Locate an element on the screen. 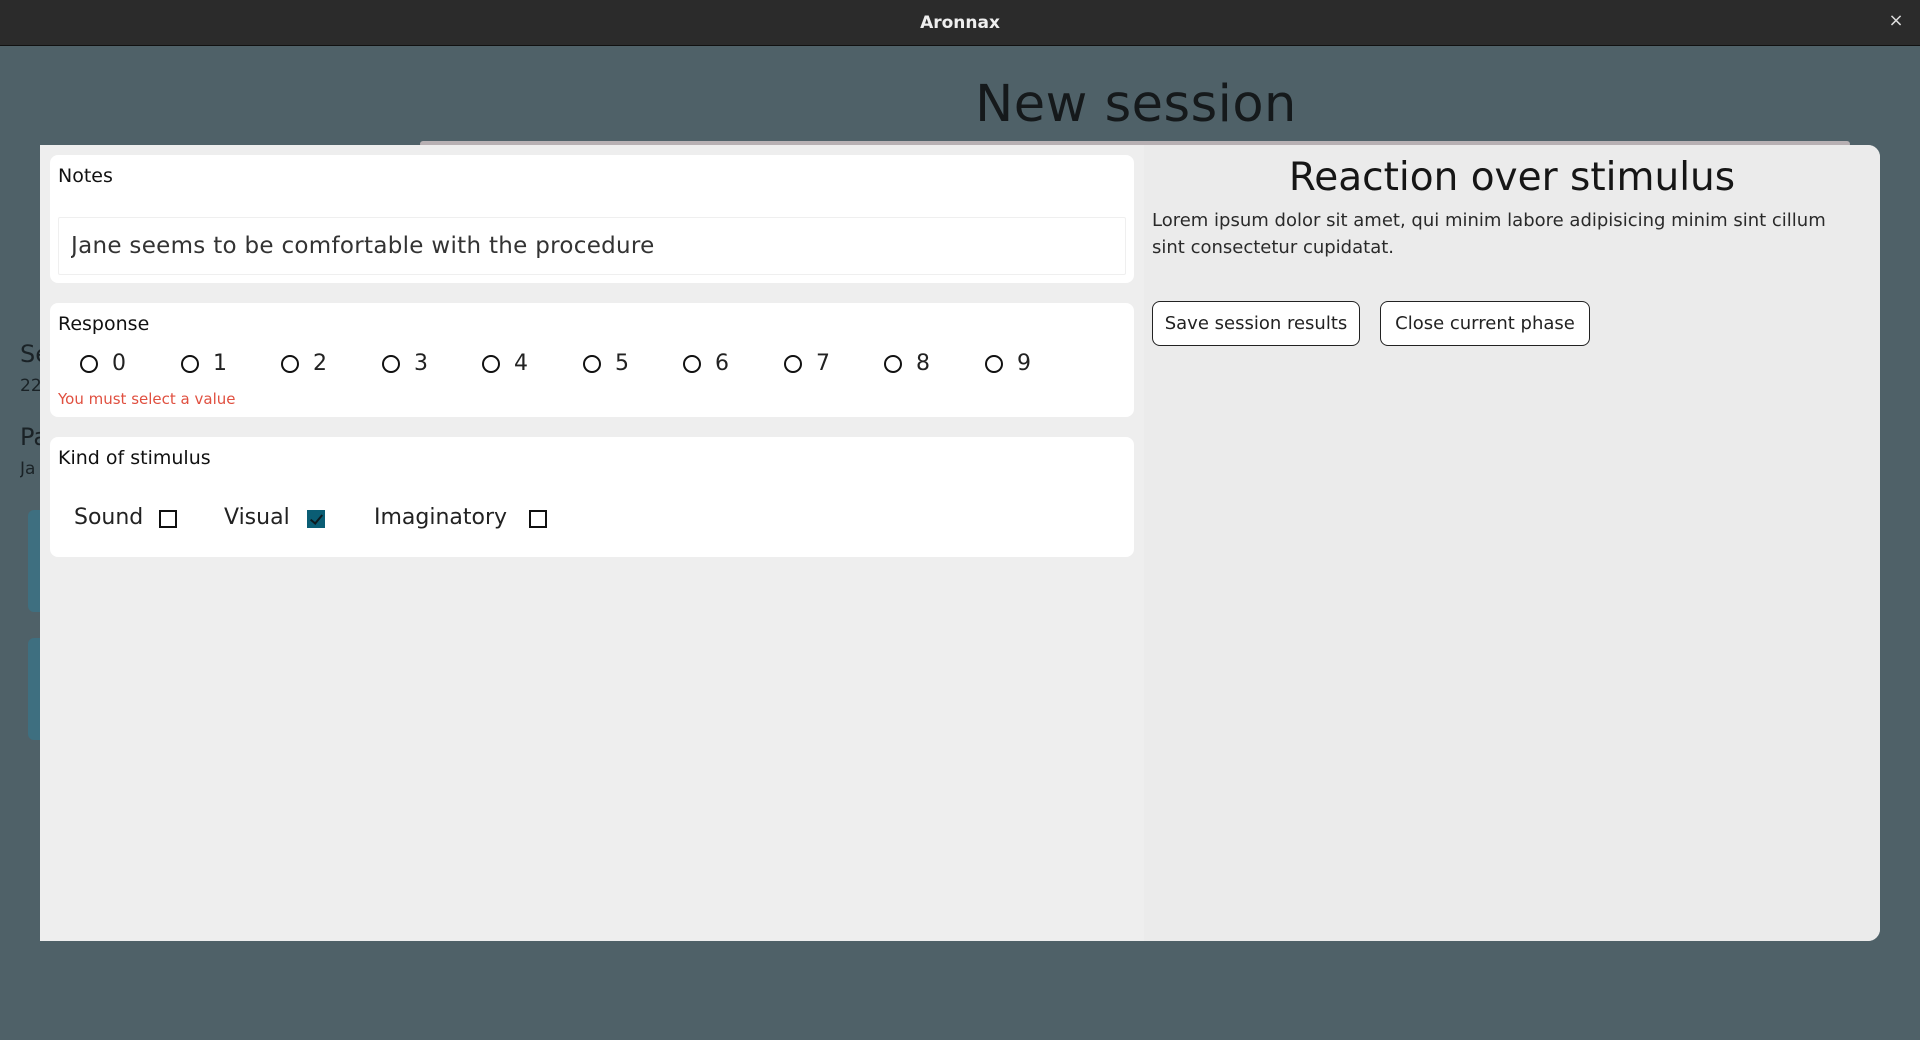 Image resolution: width=1920 pixels, height=1040 pixels. stimulus-option-label: Visual is located at coordinates (257, 517).